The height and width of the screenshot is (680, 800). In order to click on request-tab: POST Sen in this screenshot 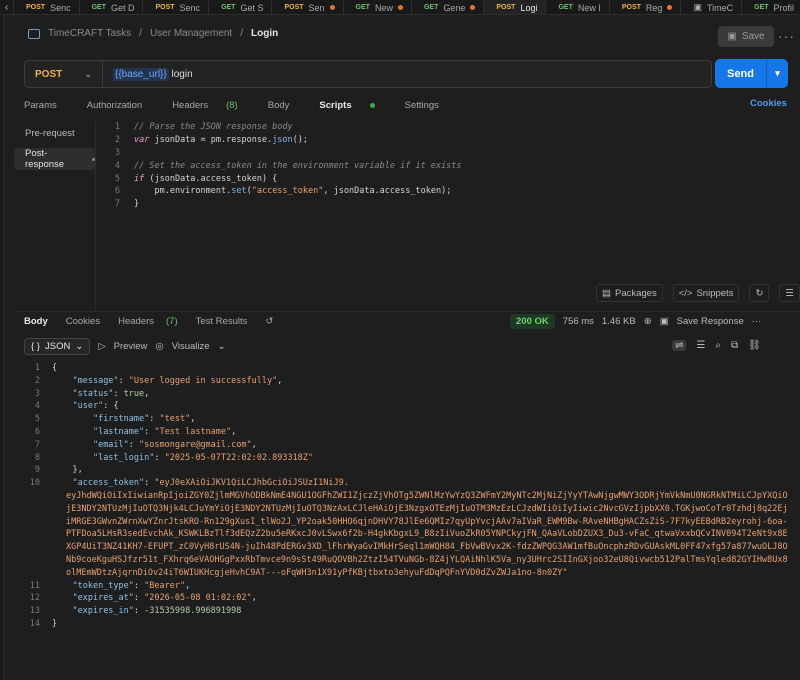, I will do `click(308, 7)`.